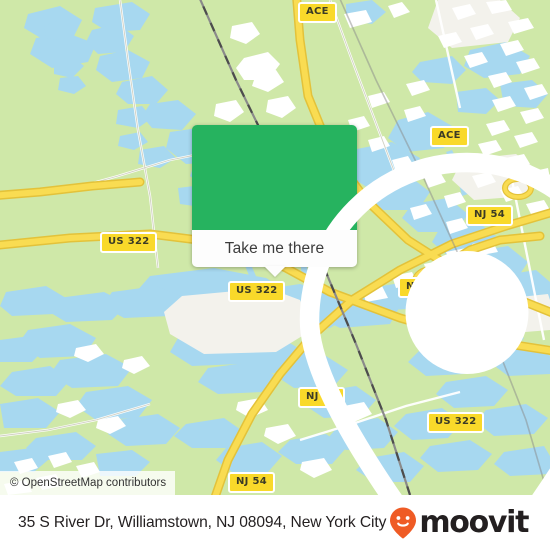 Image resolution: width=550 pixels, height=550 pixels. Describe the element at coordinates (129, 242) in the screenshot. I see `road-shield: US 322` at that location.